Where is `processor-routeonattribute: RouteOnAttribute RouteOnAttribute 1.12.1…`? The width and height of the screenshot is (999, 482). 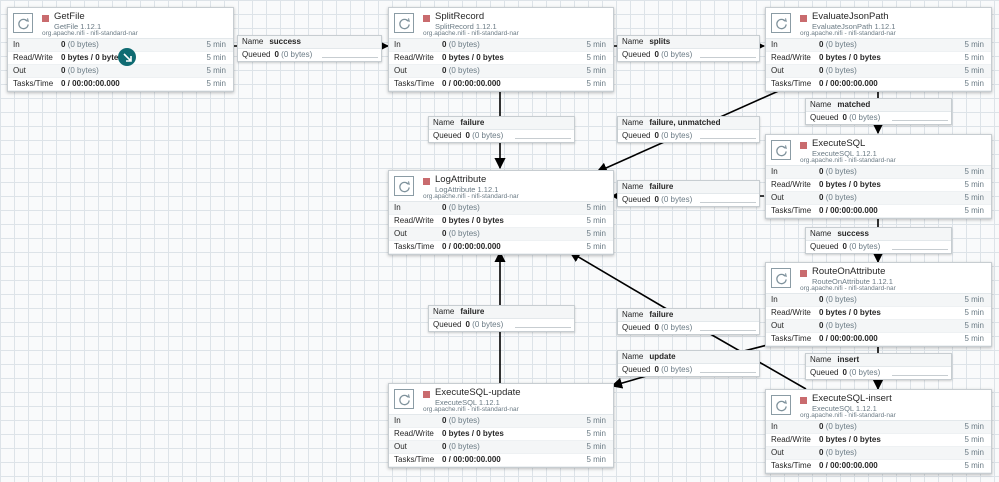 processor-routeonattribute: RouteOnAttribute RouteOnAttribute 1.12.1… is located at coordinates (878, 304).